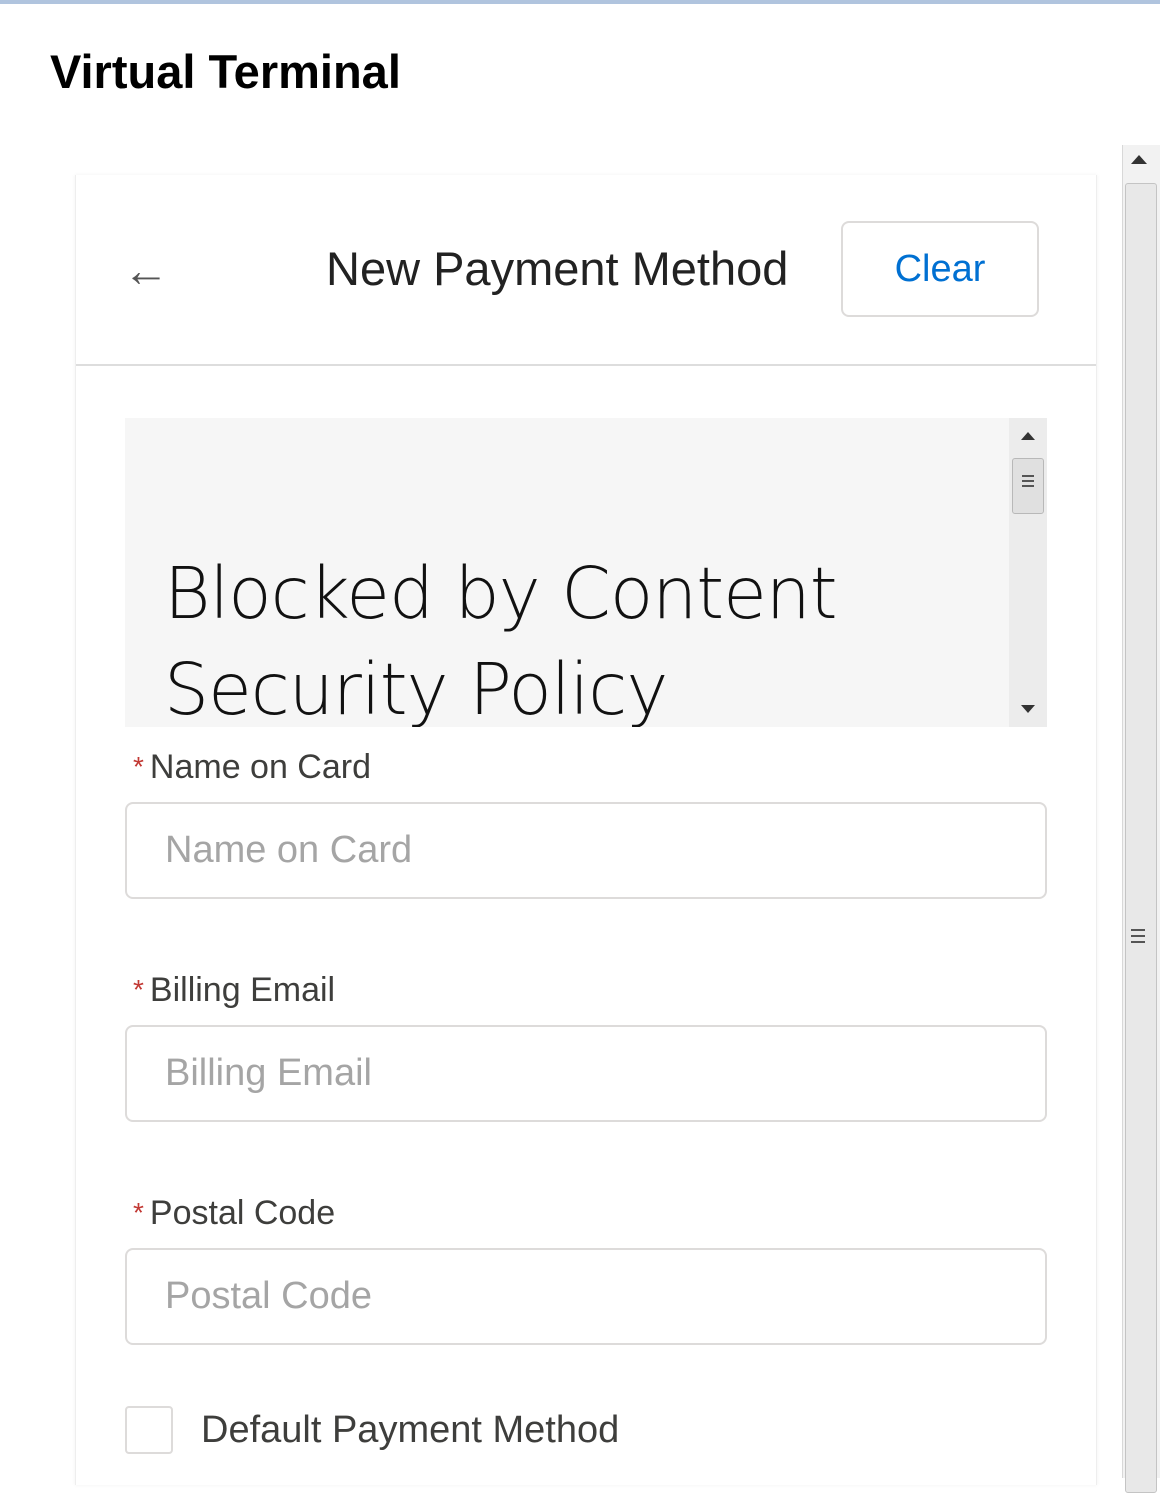  I want to click on billing-email-label: * Billing Email, so click(234, 990).